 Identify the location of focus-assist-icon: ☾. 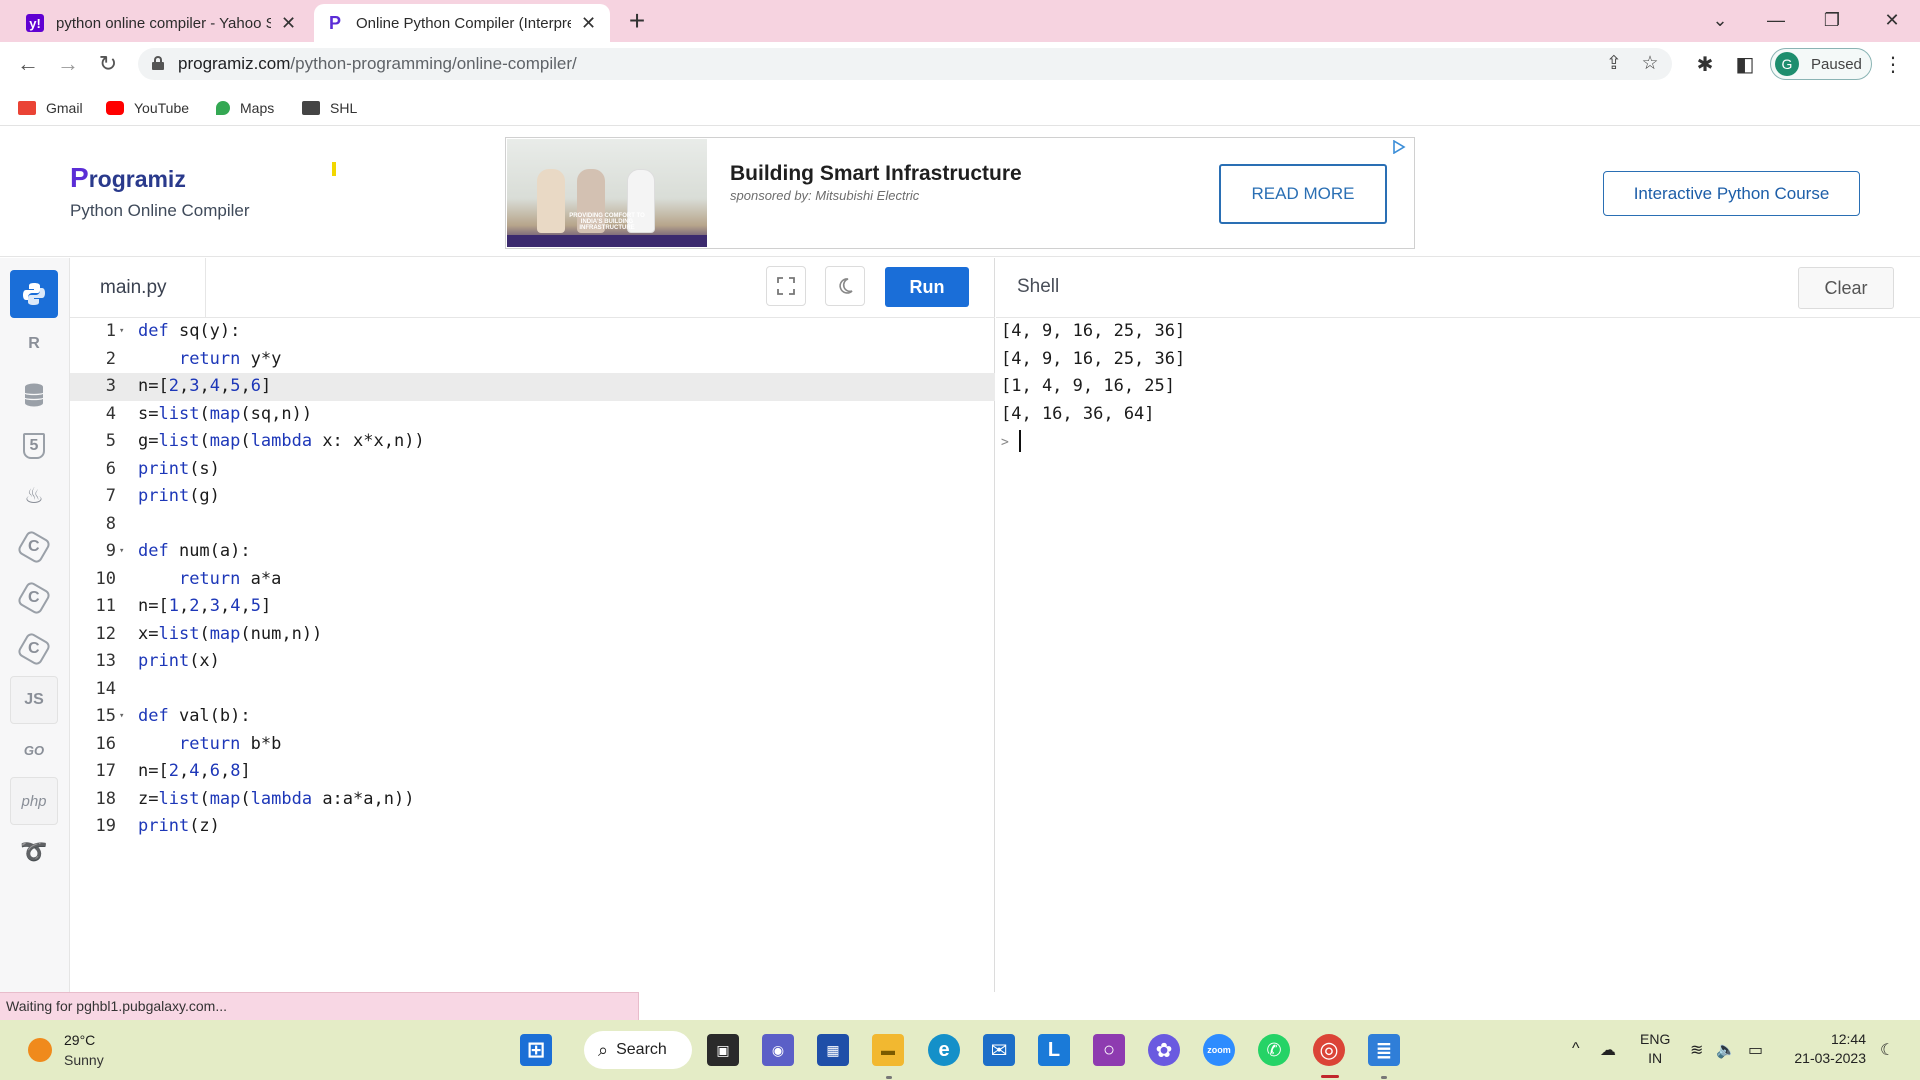
(1887, 1050).